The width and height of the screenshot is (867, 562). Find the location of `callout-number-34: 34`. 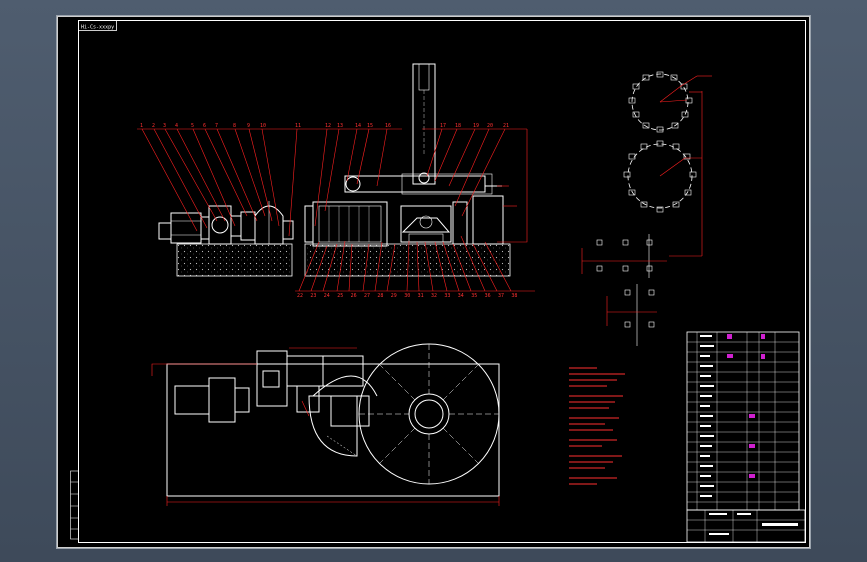

callout-number-34: 34 is located at coordinates (461, 296).